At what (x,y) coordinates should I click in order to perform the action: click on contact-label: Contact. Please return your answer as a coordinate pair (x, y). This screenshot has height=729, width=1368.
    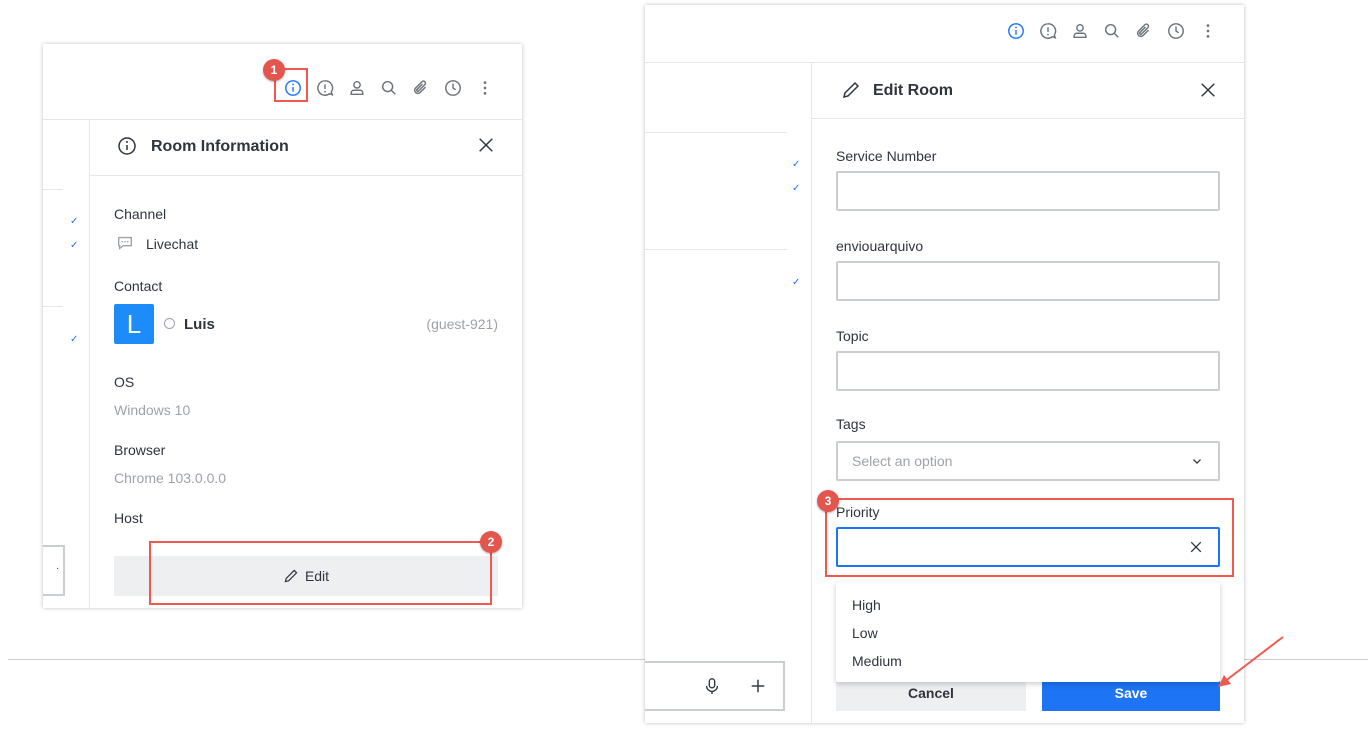
    Looking at the image, I should click on (138, 286).